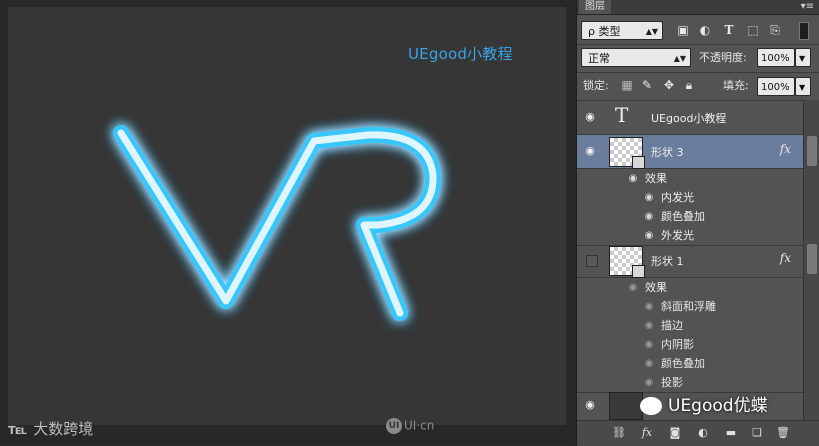 The height and width of the screenshot is (446, 819). I want to click on opacity-input: 100%, so click(776, 57).